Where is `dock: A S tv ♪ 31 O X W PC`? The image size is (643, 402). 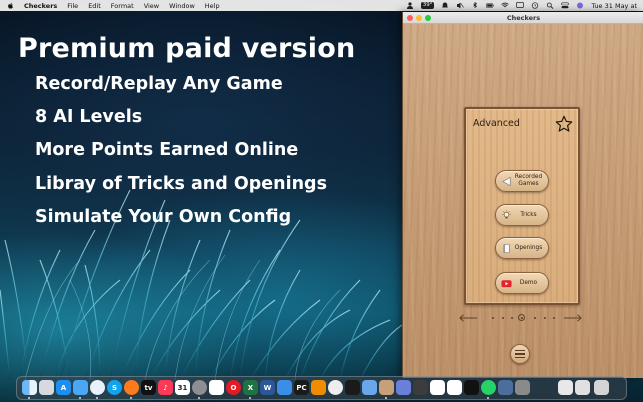 dock: A S tv ♪ 31 O X W PC is located at coordinates (321, 388).